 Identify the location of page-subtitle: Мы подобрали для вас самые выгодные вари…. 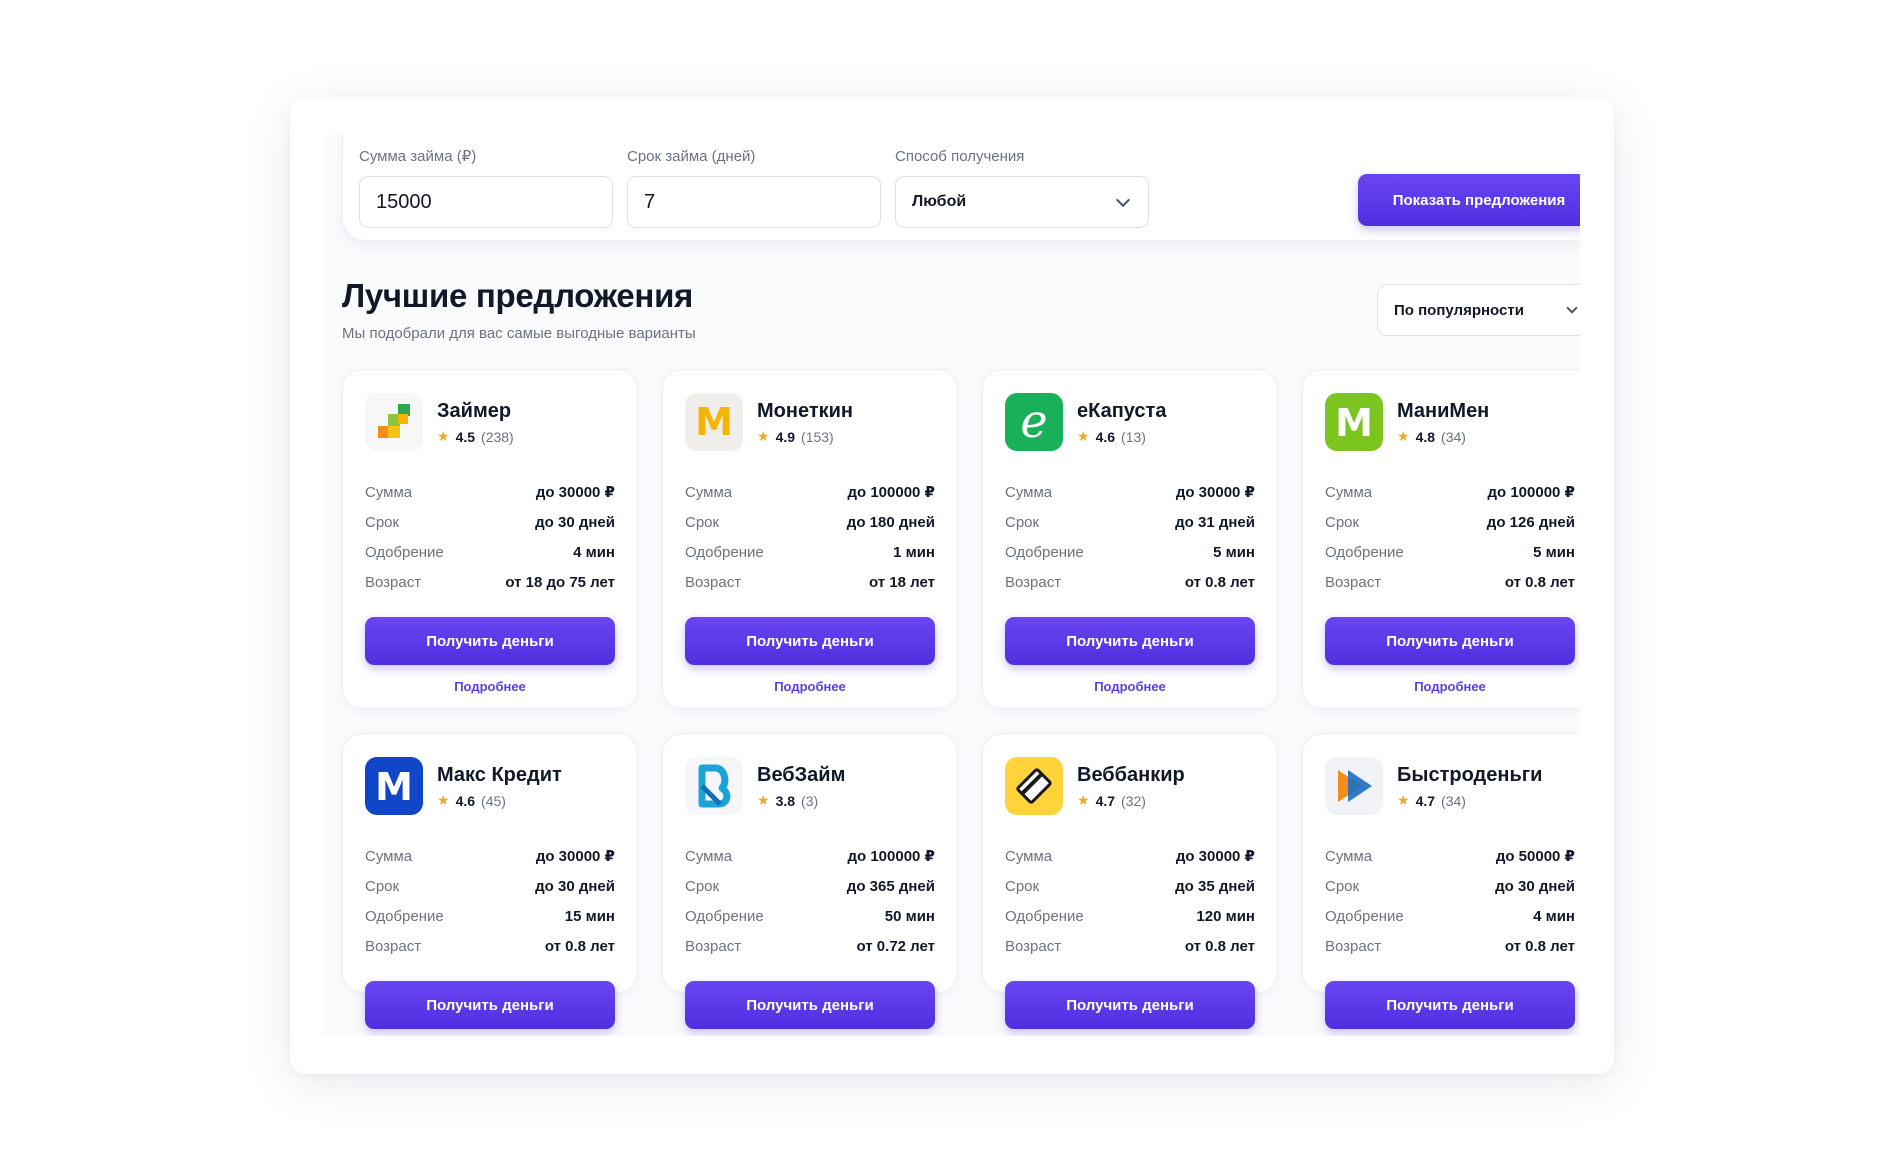
(519, 333).